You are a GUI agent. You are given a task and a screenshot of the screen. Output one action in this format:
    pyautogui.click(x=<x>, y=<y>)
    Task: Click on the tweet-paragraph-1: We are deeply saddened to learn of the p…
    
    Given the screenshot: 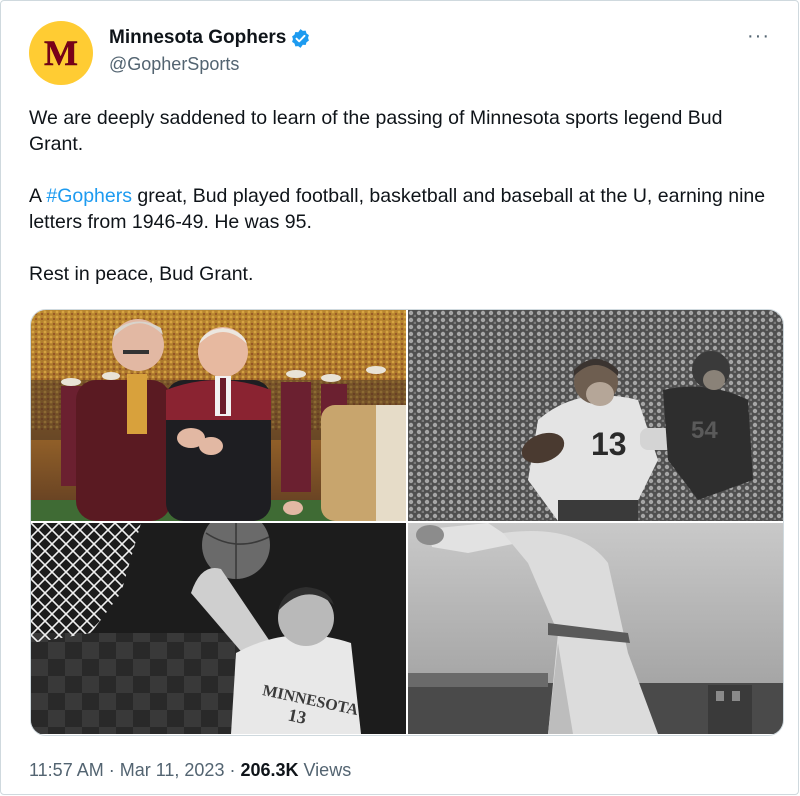 What is the action you would take?
    pyautogui.click(x=376, y=131)
    